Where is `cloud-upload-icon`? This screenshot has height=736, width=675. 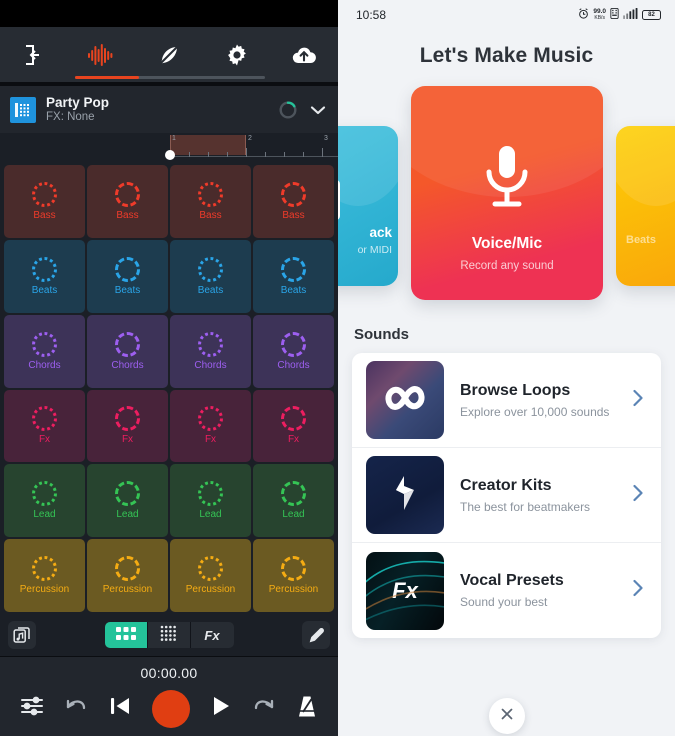 cloud-upload-icon is located at coordinates (304, 55).